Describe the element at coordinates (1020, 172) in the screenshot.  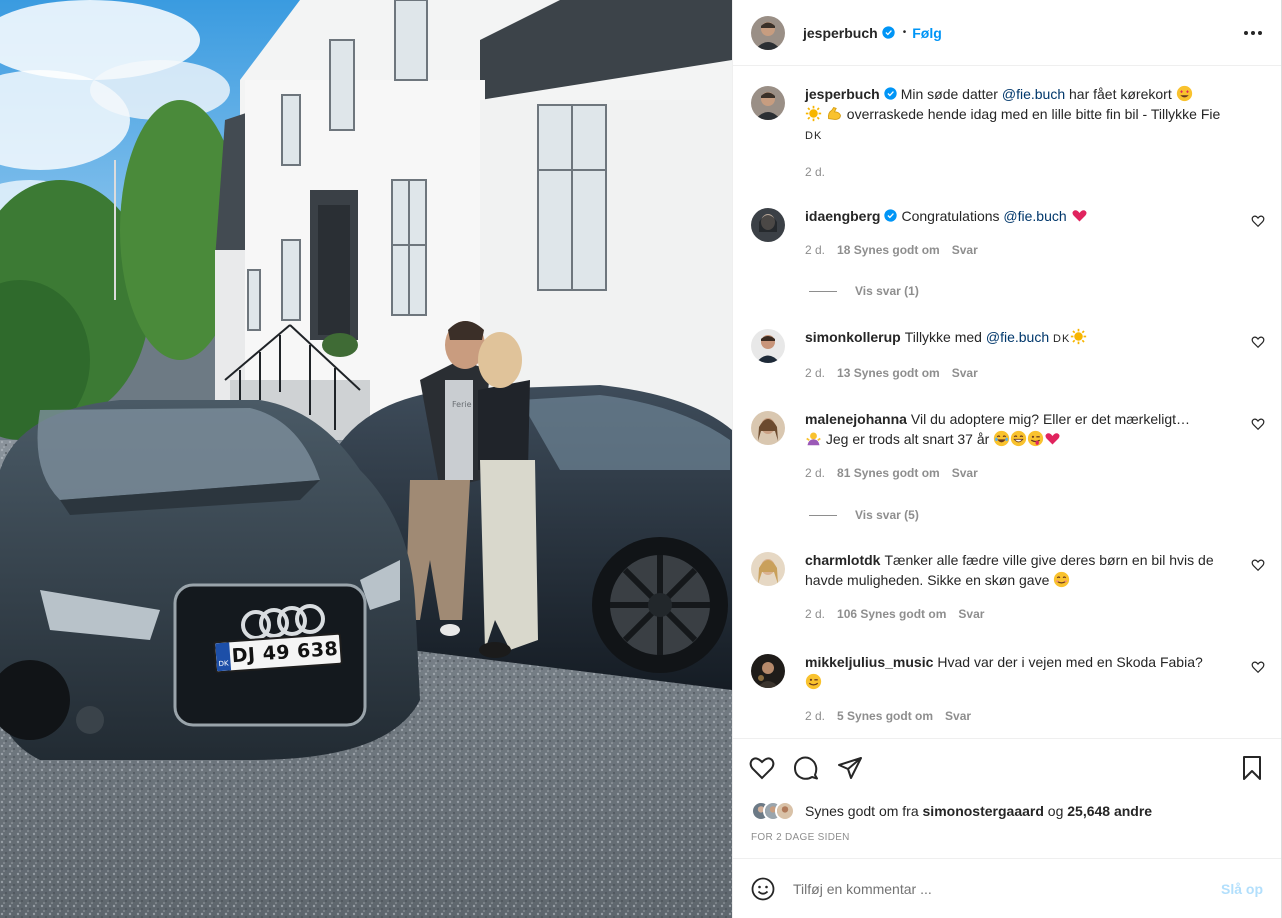
I see `caption-meta: 2 d.` at that location.